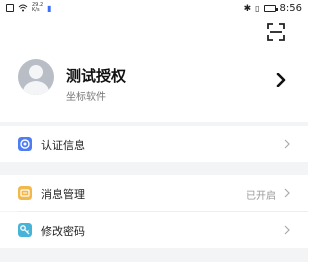 The height and width of the screenshot is (262, 320). What do you see at coordinates (247, 8) in the screenshot?
I see `bluetooth-icon: ✱` at bounding box center [247, 8].